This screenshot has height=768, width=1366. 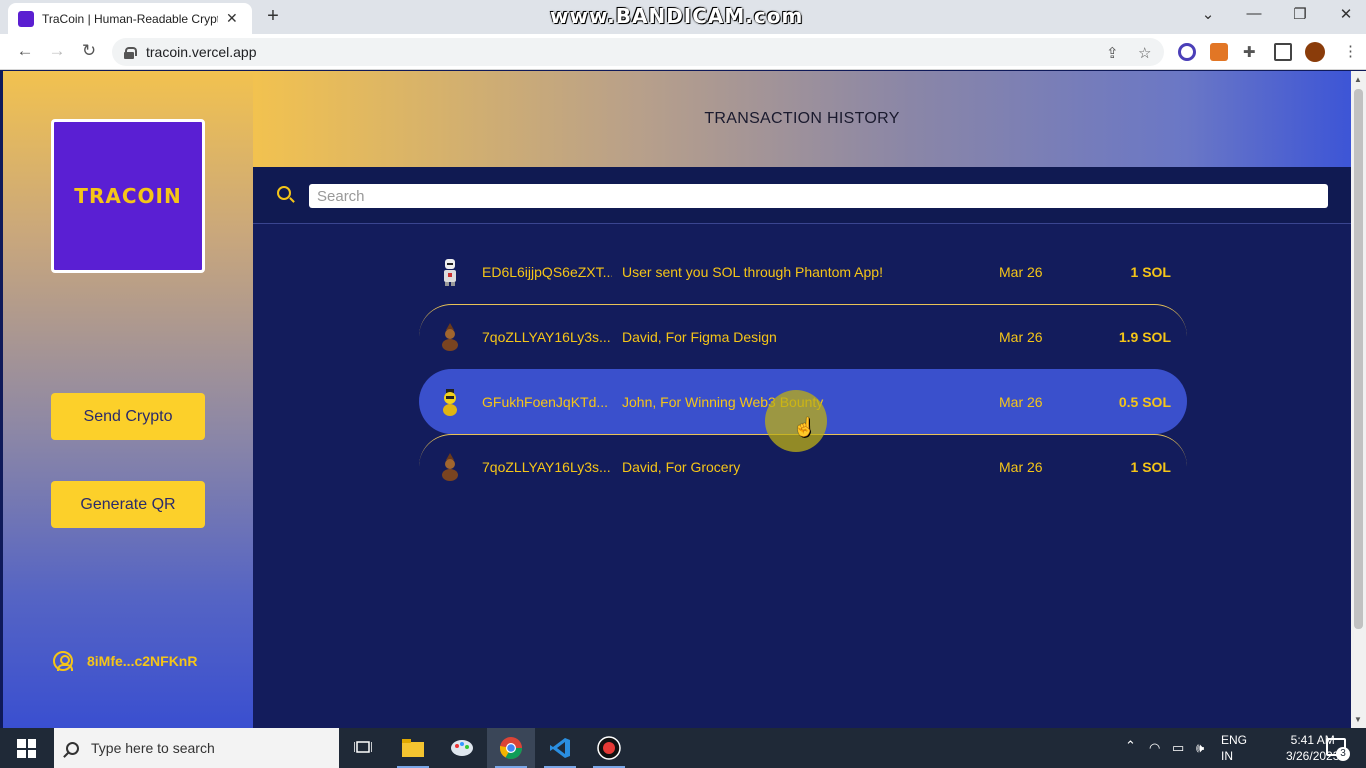 I want to click on taskbar-search-placeholder: Type here to search, so click(x=153, y=748).